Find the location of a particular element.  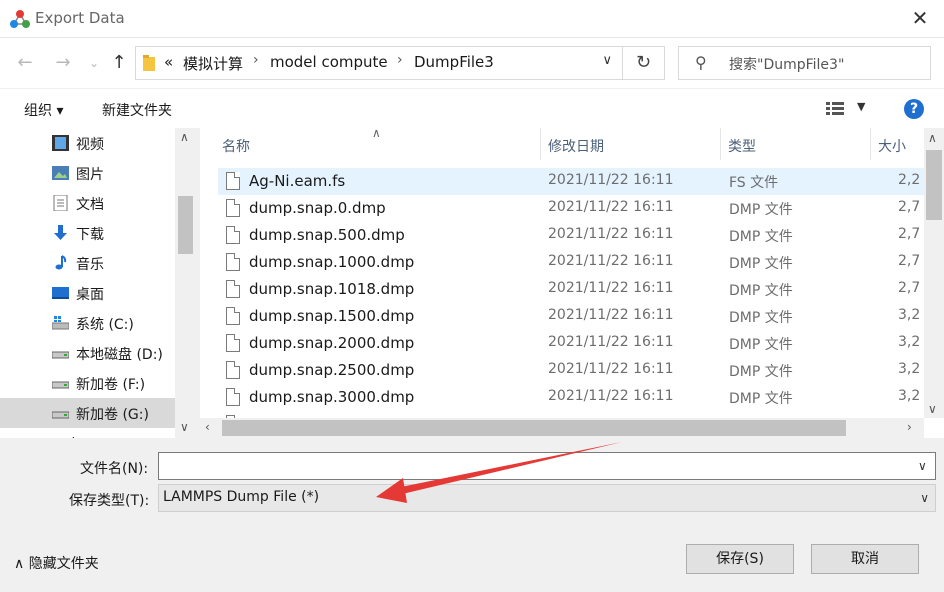

organize-button: 组织 ▾ is located at coordinates (43, 110).